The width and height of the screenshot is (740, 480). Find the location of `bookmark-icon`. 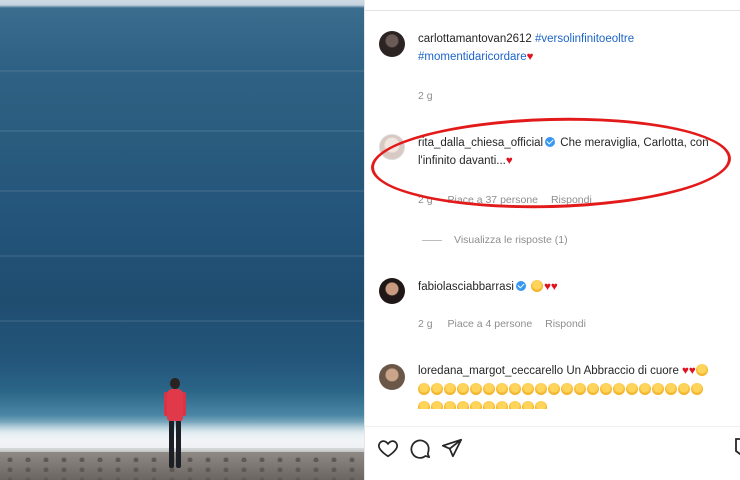

bookmark-icon is located at coordinates (737, 448).